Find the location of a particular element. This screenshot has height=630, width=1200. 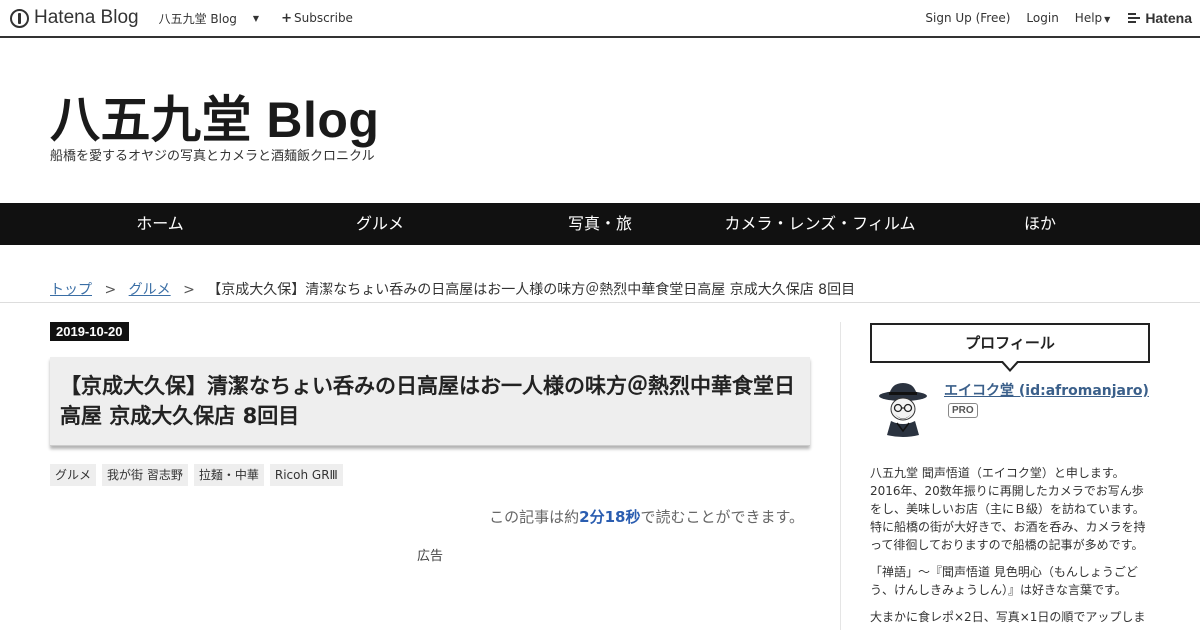

blog-title: 八五九堂 Blog is located at coordinates (214, 116).